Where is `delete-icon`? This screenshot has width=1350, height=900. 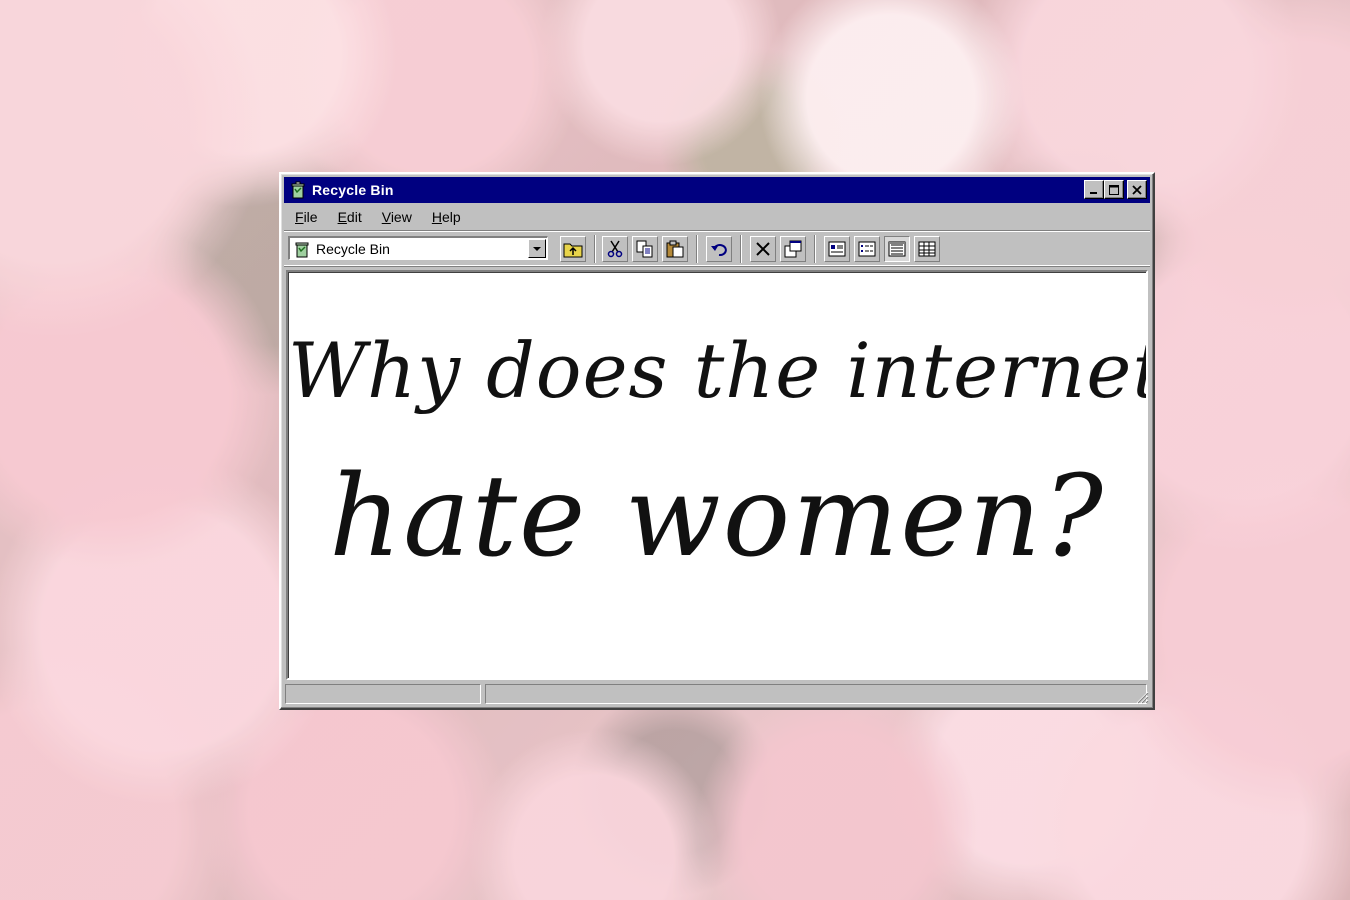
delete-icon is located at coordinates (763, 249).